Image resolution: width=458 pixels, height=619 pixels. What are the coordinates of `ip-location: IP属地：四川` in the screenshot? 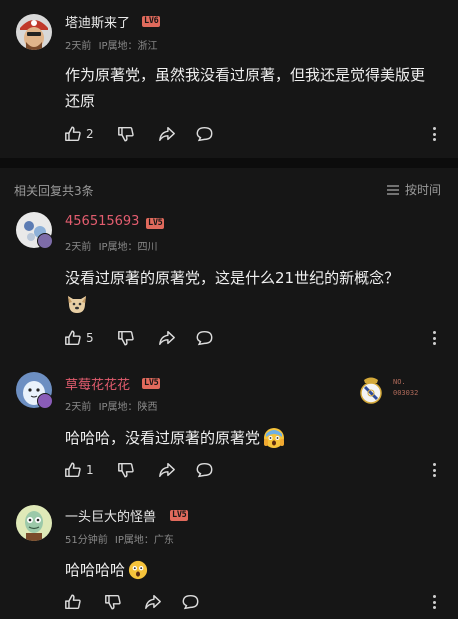 It's located at (128, 247).